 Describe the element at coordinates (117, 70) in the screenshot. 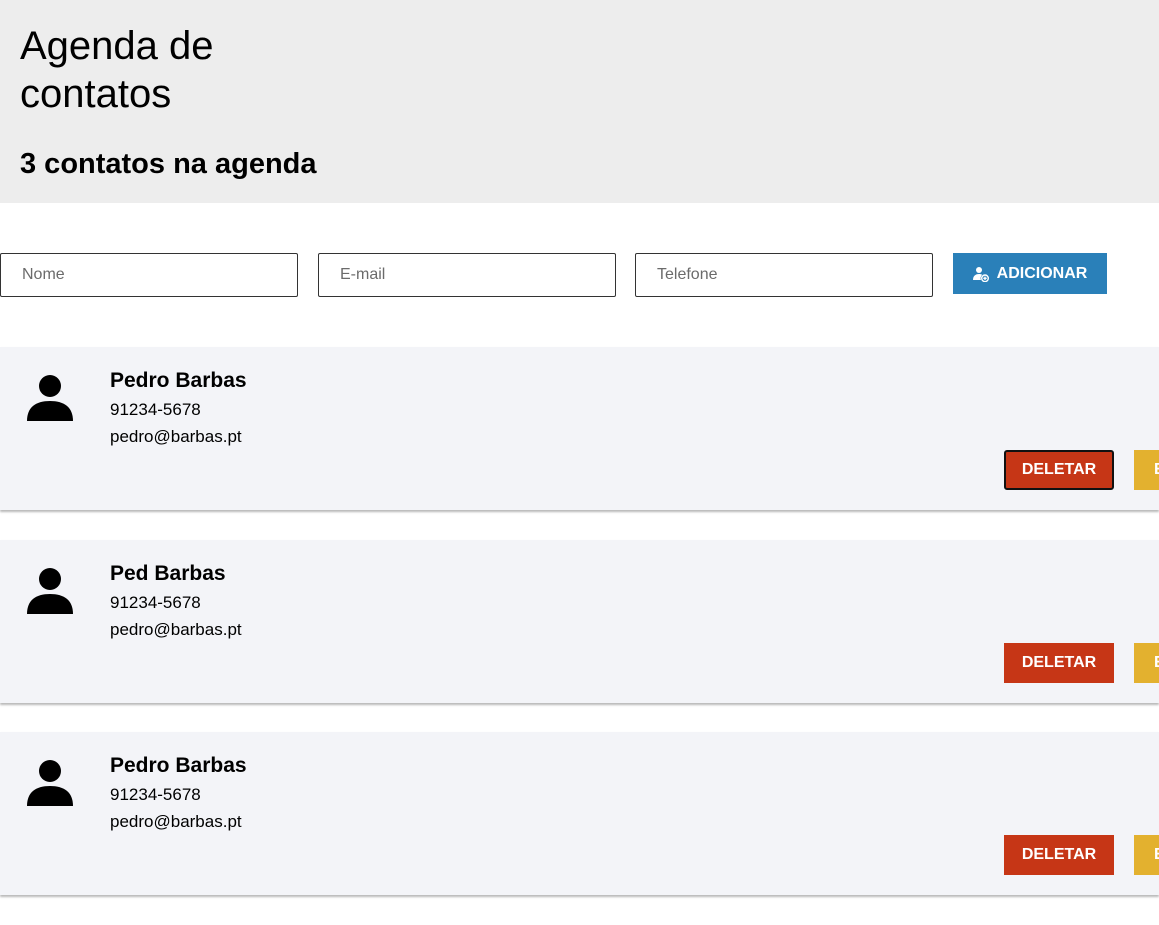

I see `page-title: Agenda de contatos` at that location.